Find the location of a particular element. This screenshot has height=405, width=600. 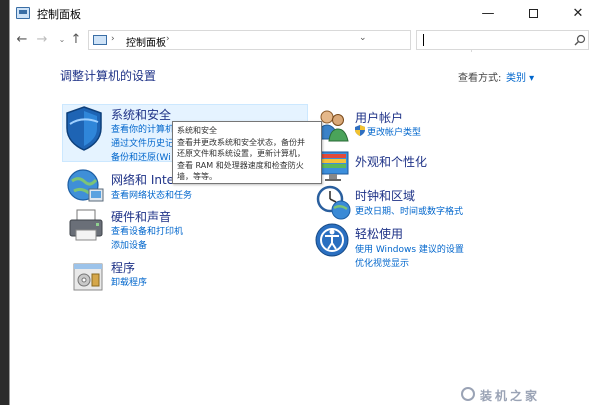

printer-icon is located at coordinates (87, 226).